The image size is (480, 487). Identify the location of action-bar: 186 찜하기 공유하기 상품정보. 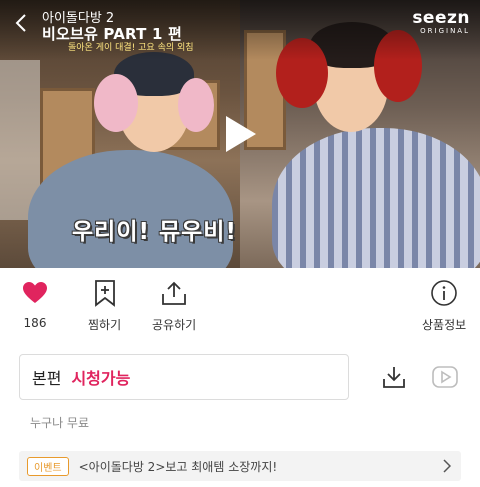
(240, 309).